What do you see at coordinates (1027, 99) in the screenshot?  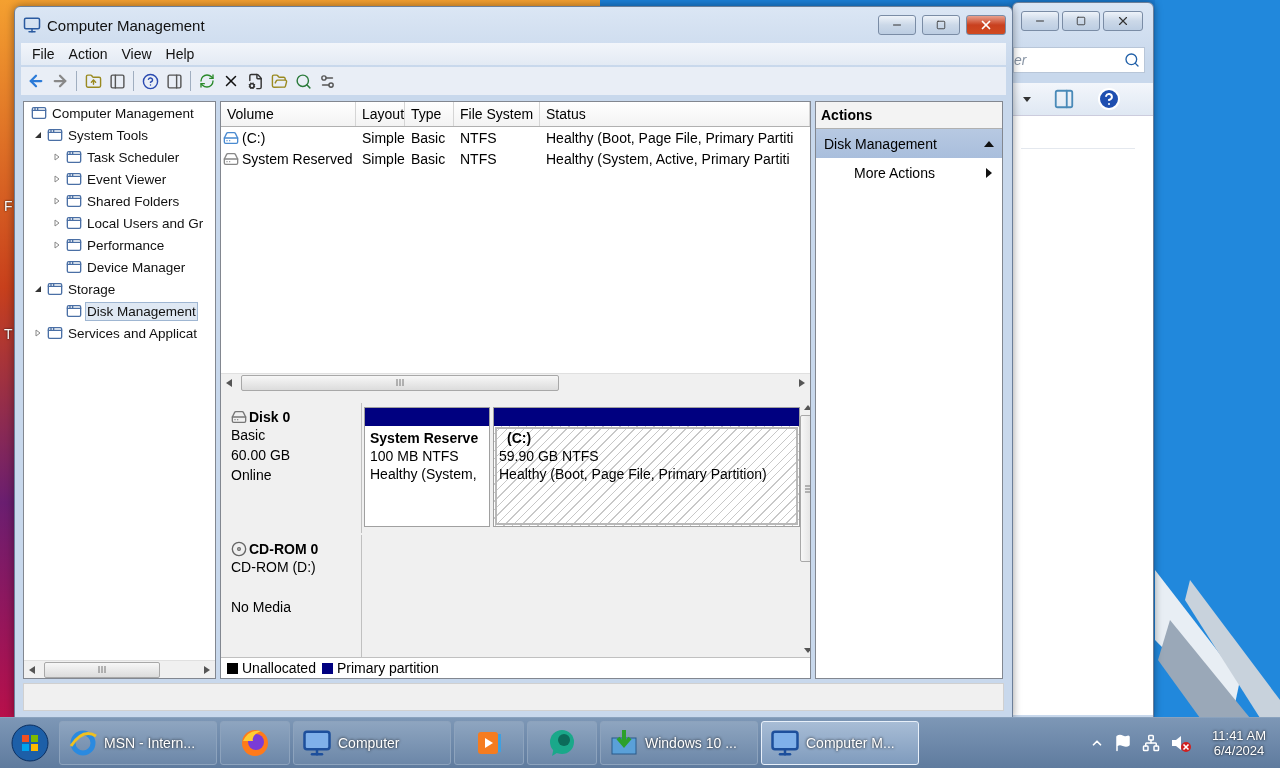 I see `caret-icon` at bounding box center [1027, 99].